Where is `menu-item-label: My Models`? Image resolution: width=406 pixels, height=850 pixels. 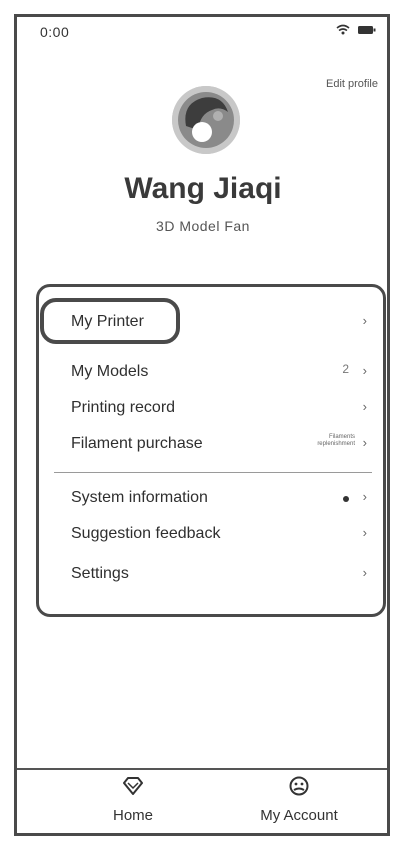 menu-item-label: My Models is located at coordinates (110, 371).